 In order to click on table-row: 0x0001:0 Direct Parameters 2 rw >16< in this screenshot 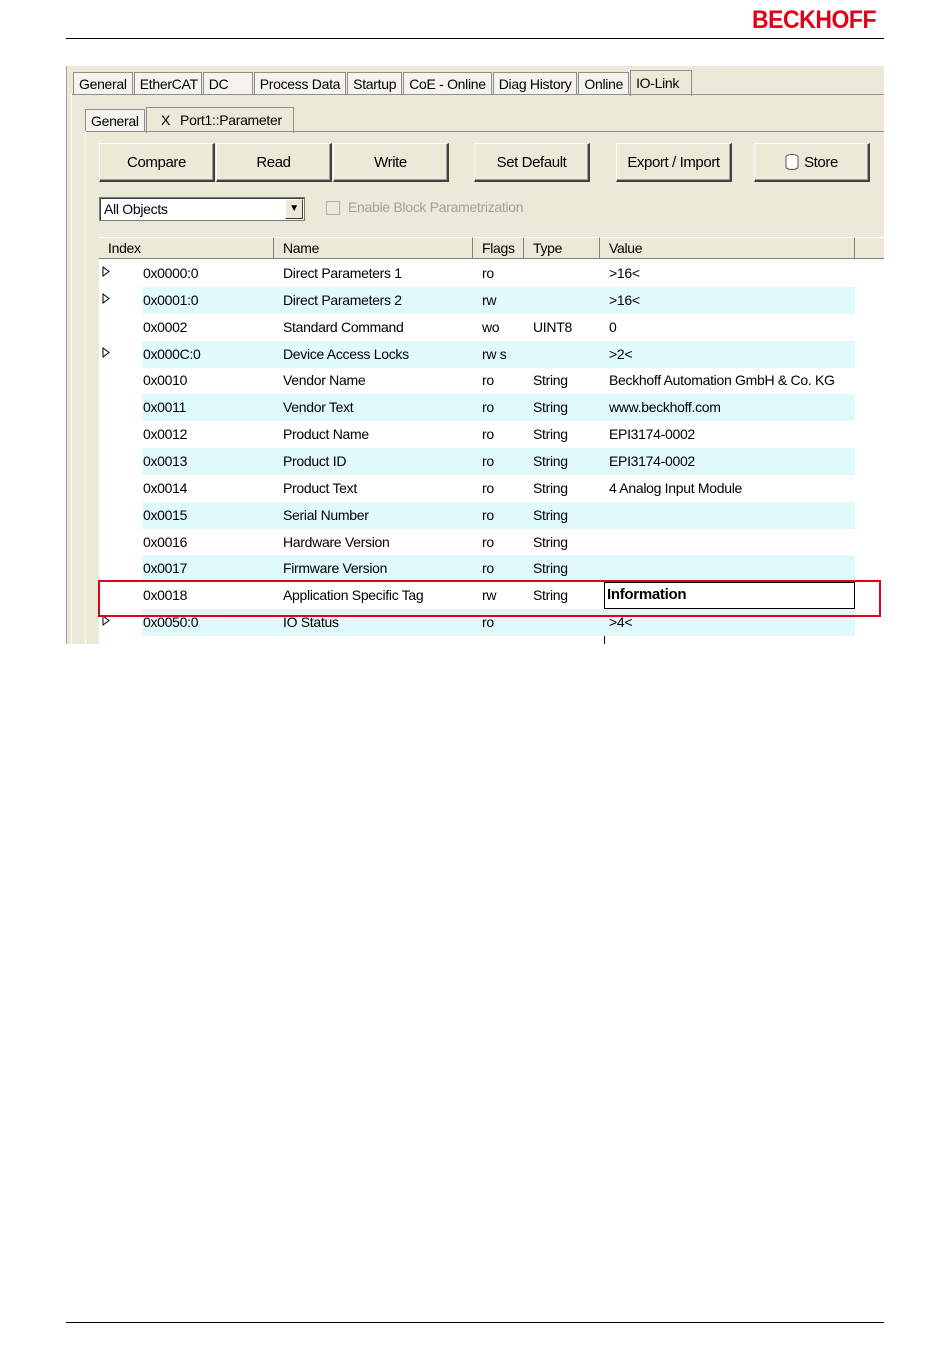, I will do `click(491, 300)`.